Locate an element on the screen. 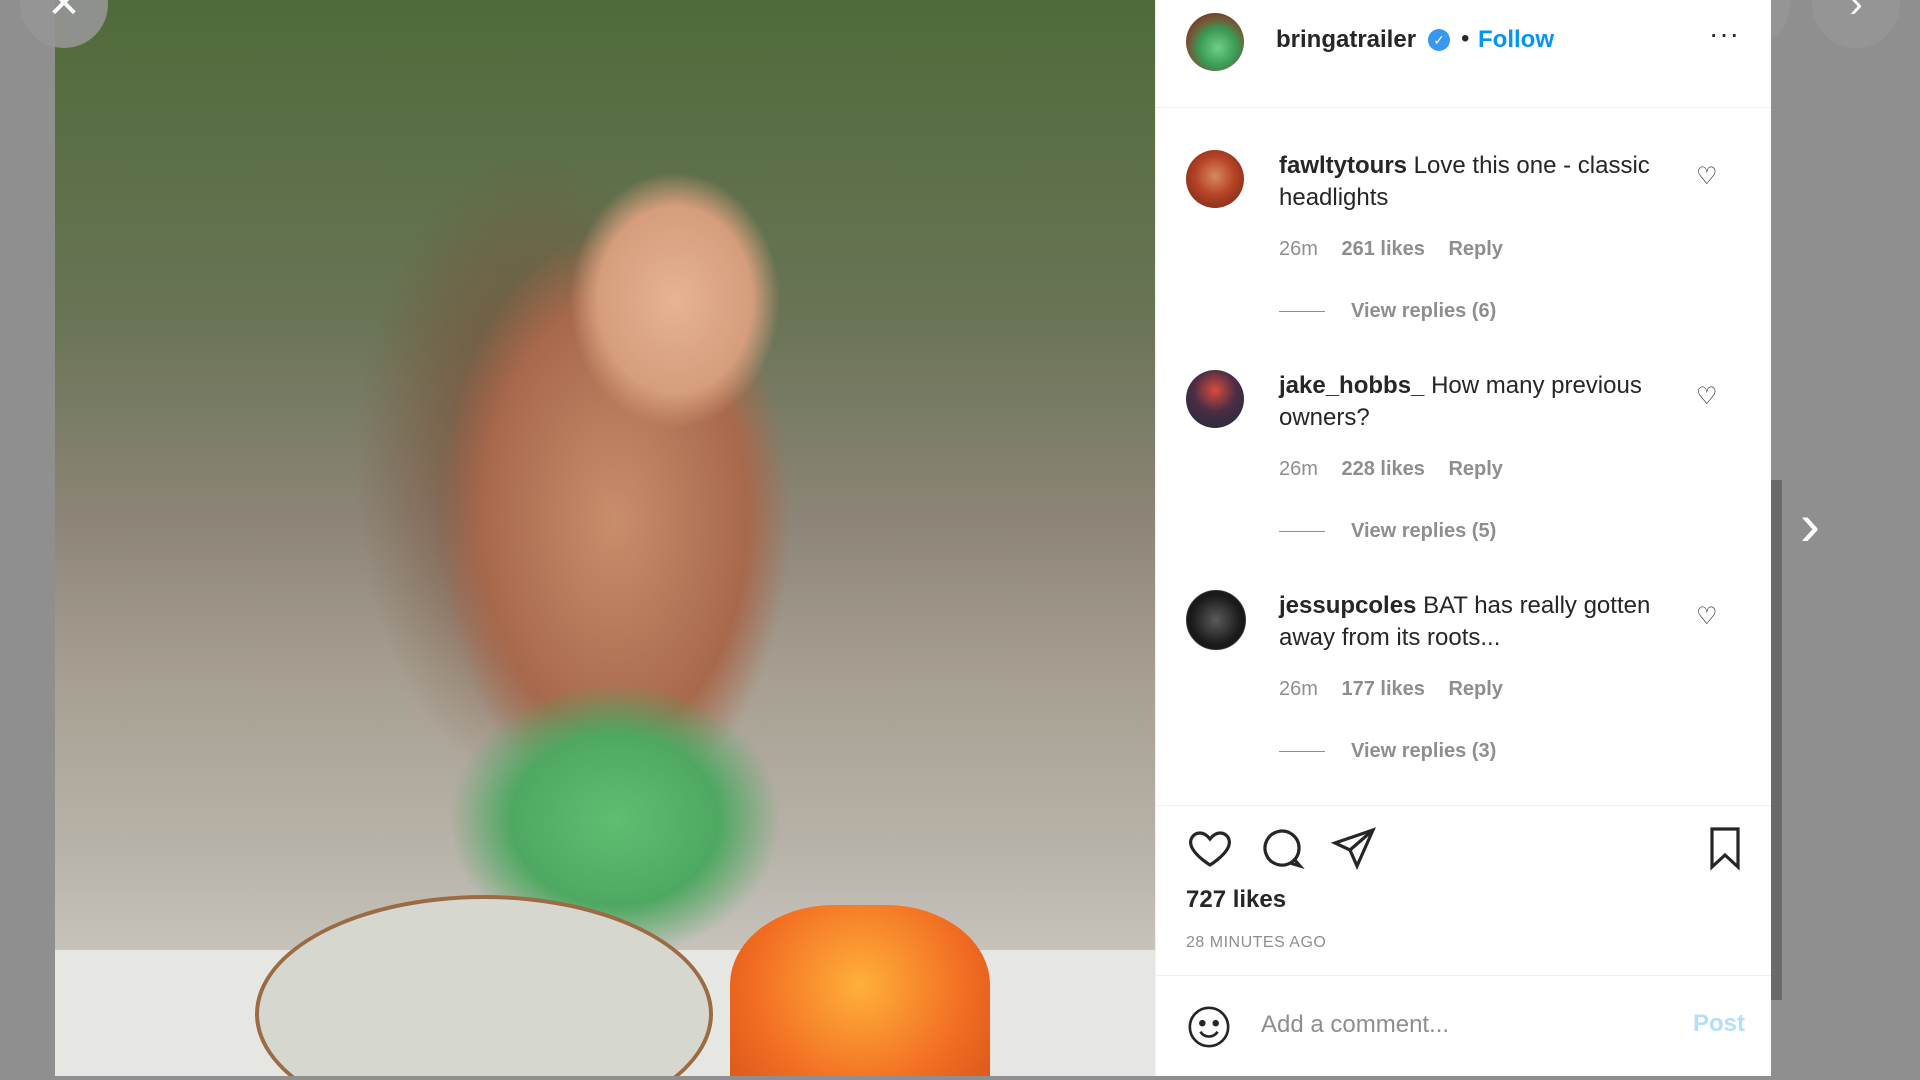  next-photo-arrow: › is located at coordinates (1810, 524).